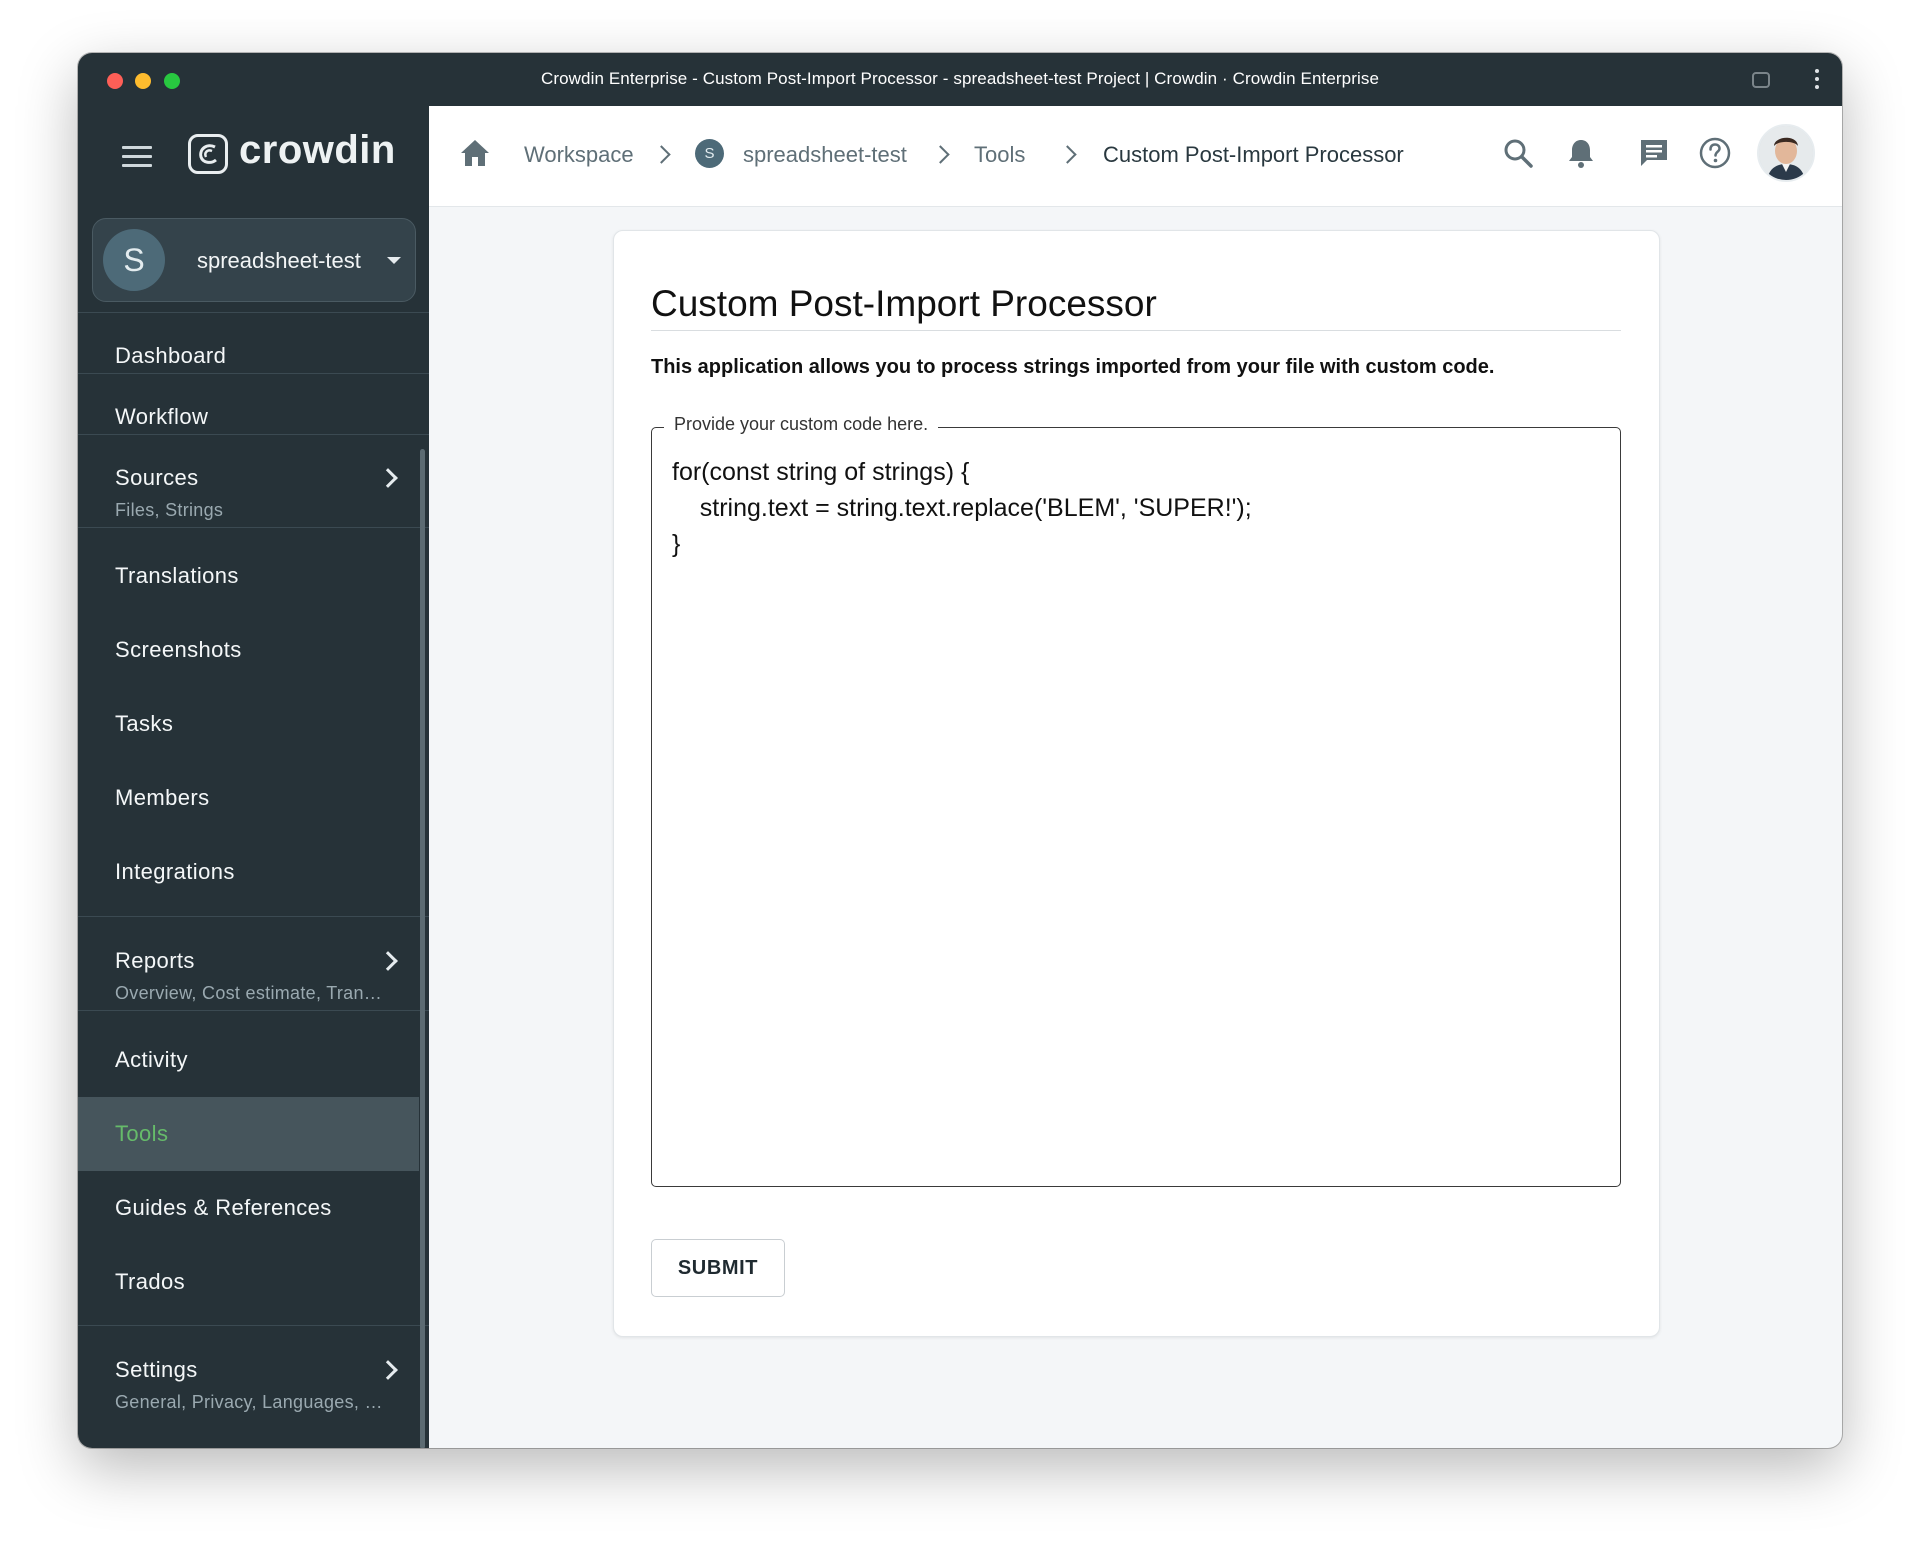  Describe the element at coordinates (248, 576) in the screenshot. I see `sidebar-item-translations: Translations` at that location.